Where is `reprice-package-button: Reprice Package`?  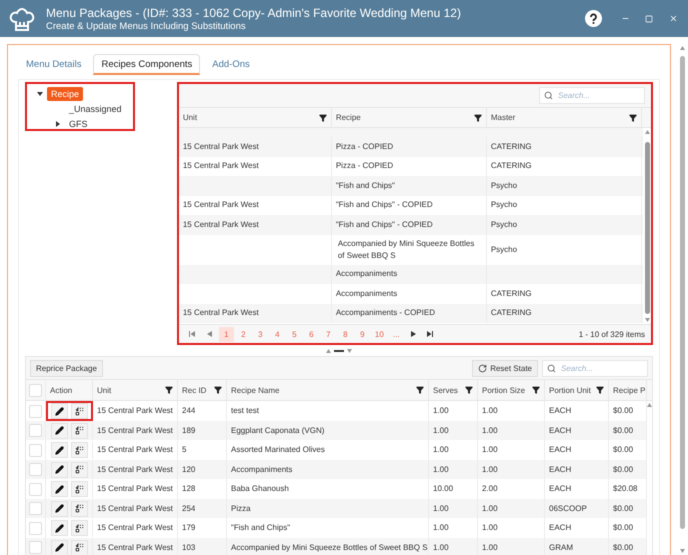
reprice-package-button: Reprice Package is located at coordinates (66, 368).